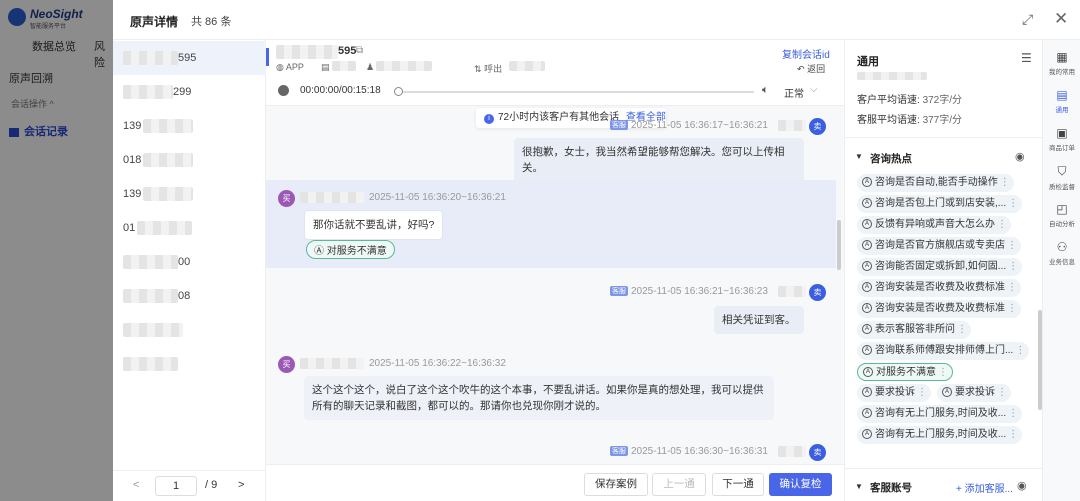  Describe the element at coordinates (794, 92) in the screenshot. I see `playback-speed: 正常` at that location.